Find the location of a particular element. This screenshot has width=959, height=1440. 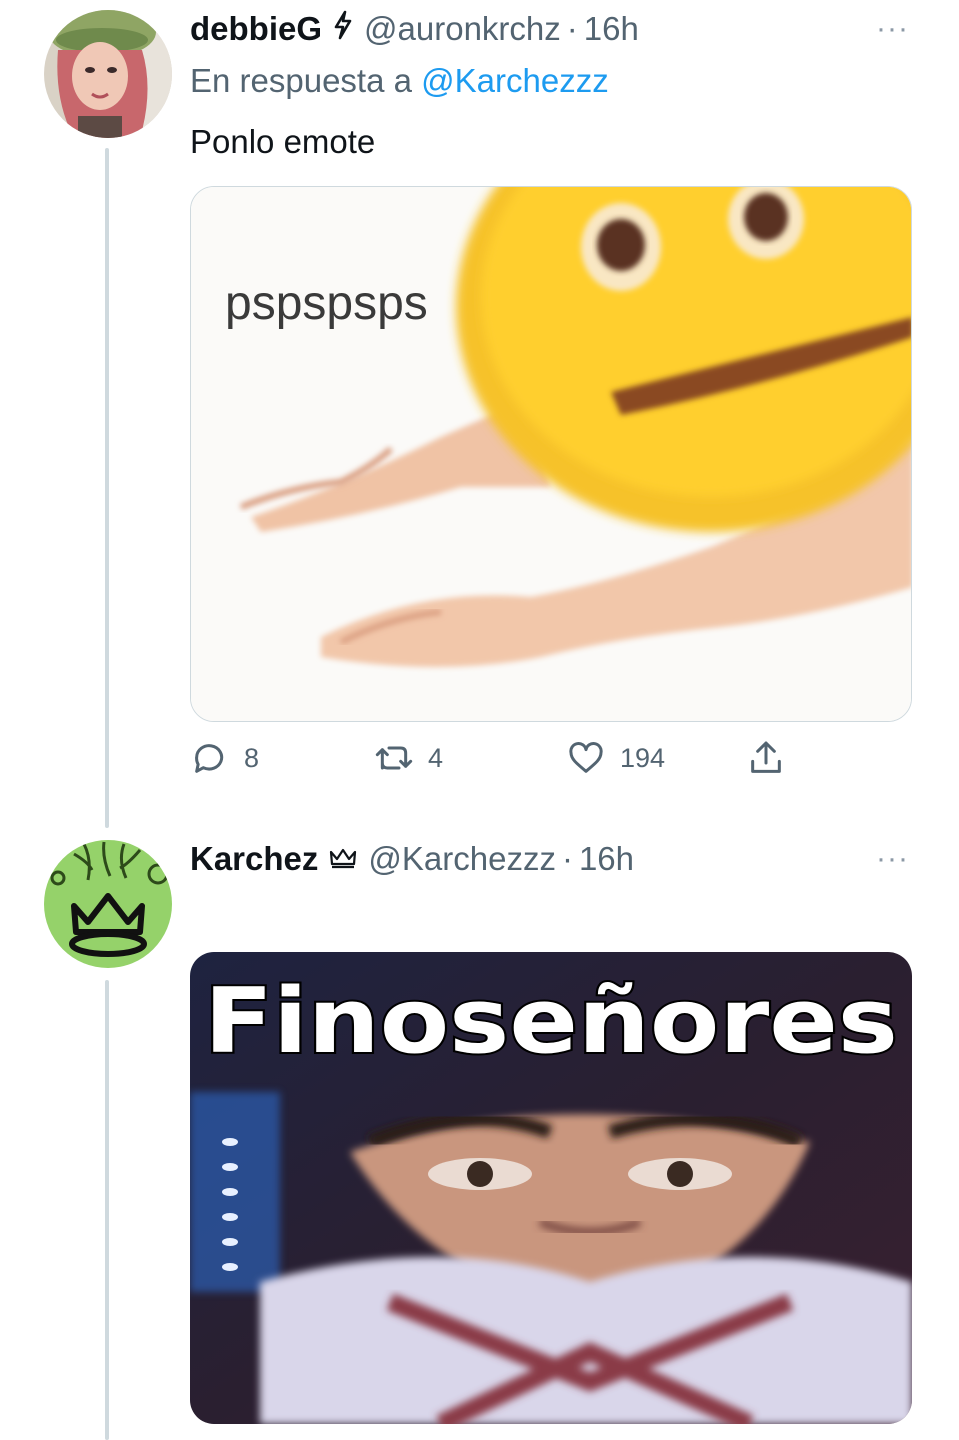

retweet-count: 4 is located at coordinates (436, 757).